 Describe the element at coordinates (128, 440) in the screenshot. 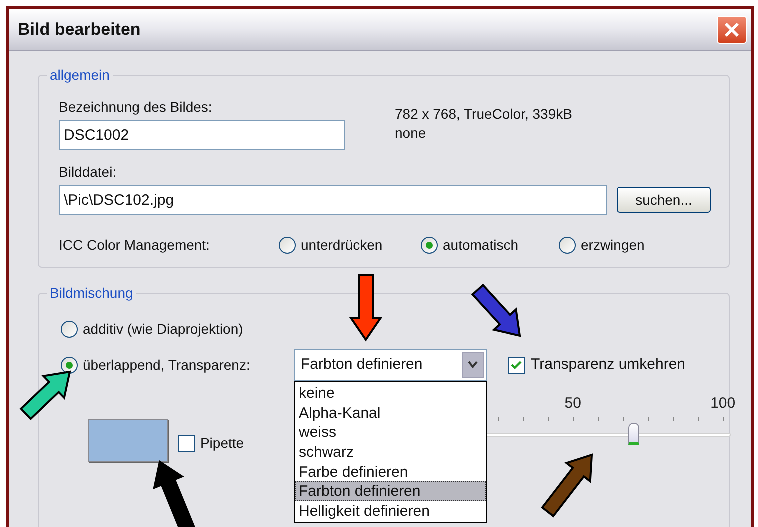

I see `color-swatch` at that location.